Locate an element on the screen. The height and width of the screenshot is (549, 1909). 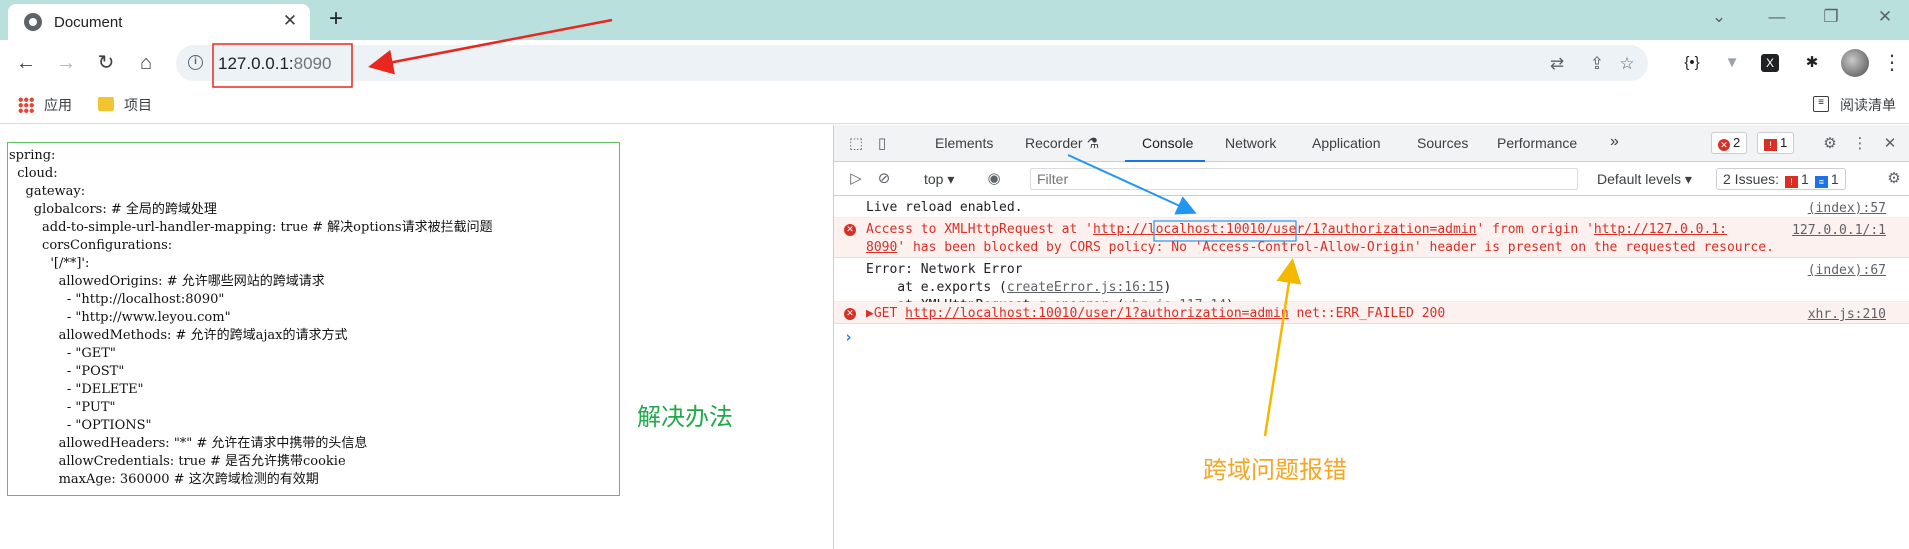
clear-console-icon: ⊘ is located at coordinates (884, 179).